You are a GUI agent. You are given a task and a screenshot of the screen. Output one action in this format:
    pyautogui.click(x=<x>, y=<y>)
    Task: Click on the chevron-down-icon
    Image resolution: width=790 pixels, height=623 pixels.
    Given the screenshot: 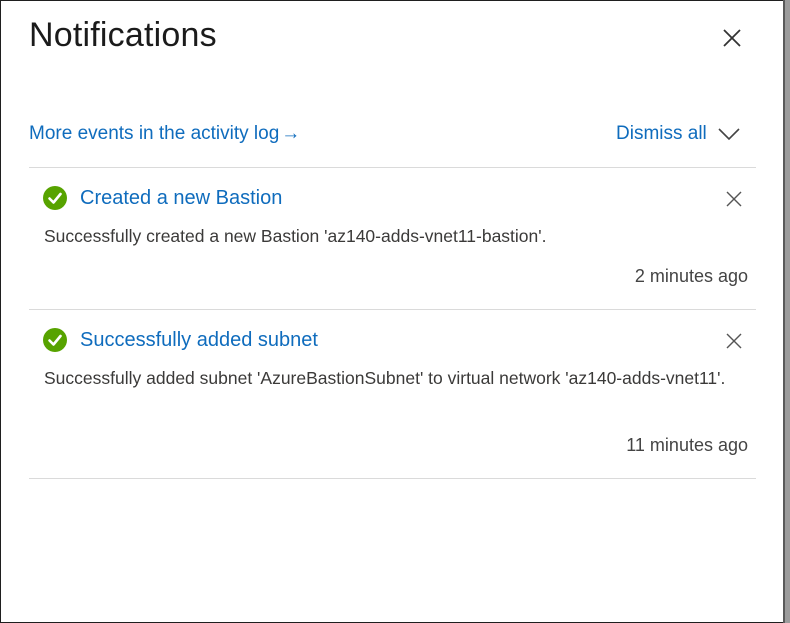 What is the action you would take?
    pyautogui.click(x=729, y=134)
    